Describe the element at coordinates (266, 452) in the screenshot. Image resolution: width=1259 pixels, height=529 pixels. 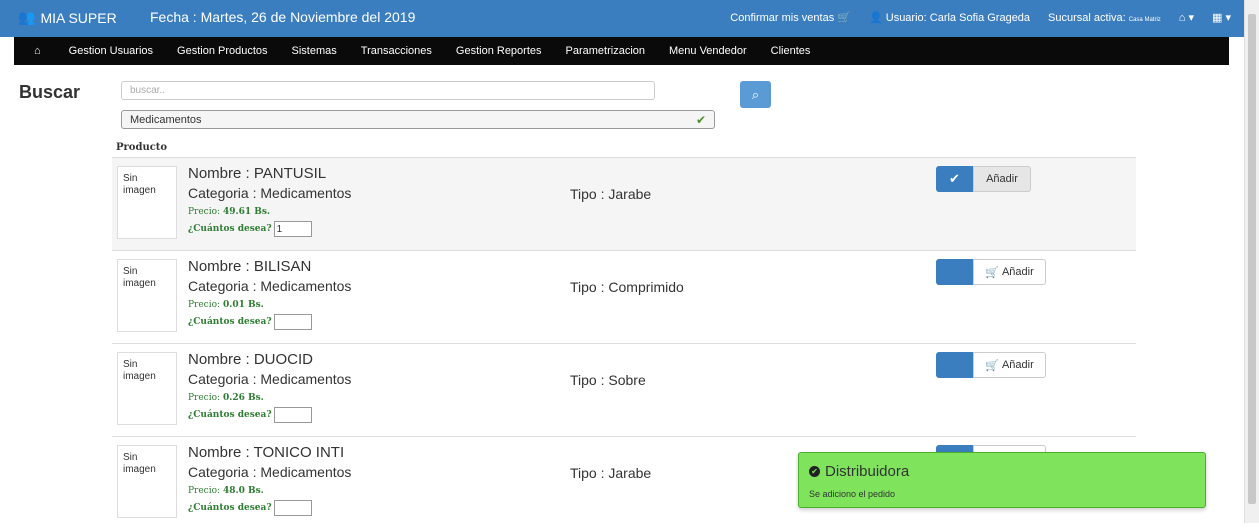
I see `product-name: Nombre : TONICO INTI` at that location.